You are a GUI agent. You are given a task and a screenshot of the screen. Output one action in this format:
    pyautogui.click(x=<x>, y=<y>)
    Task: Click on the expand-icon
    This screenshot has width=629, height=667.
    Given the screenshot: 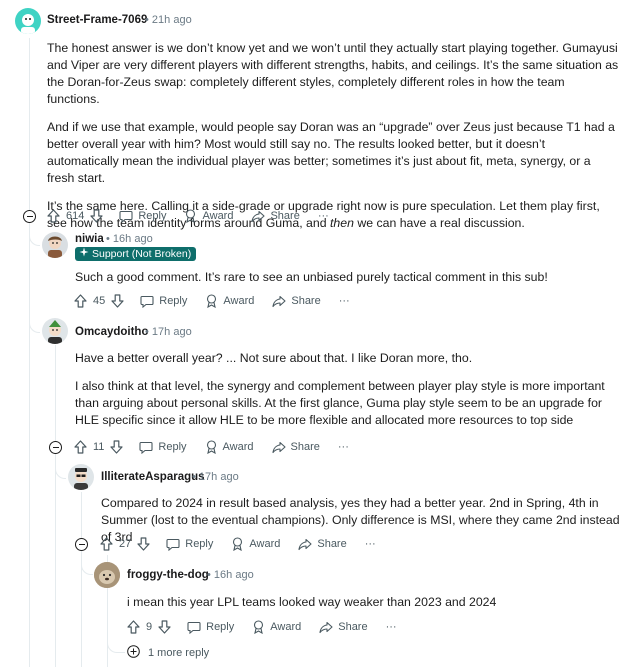 What is the action you would take?
    pyautogui.click(x=133, y=653)
    